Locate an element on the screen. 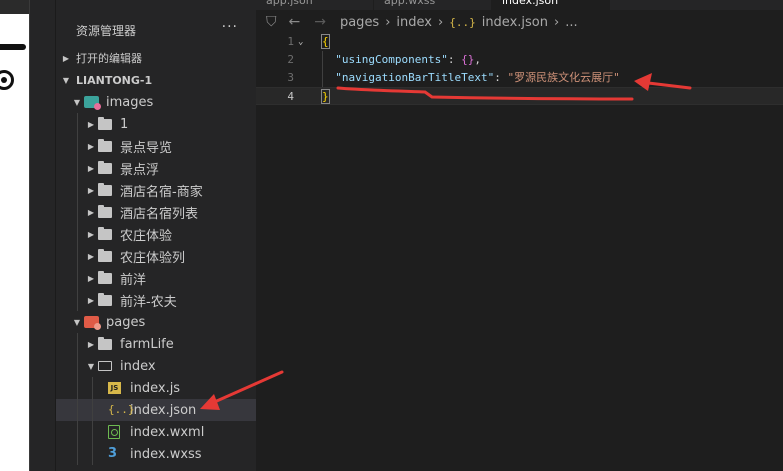  code-line: 1 ⌄ { is located at coordinates (519, 42).